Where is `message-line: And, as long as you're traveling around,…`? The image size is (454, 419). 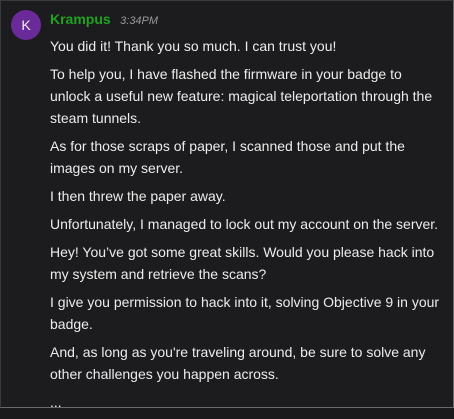
message-line: And, as long as you're traveling around,… is located at coordinates (238, 363).